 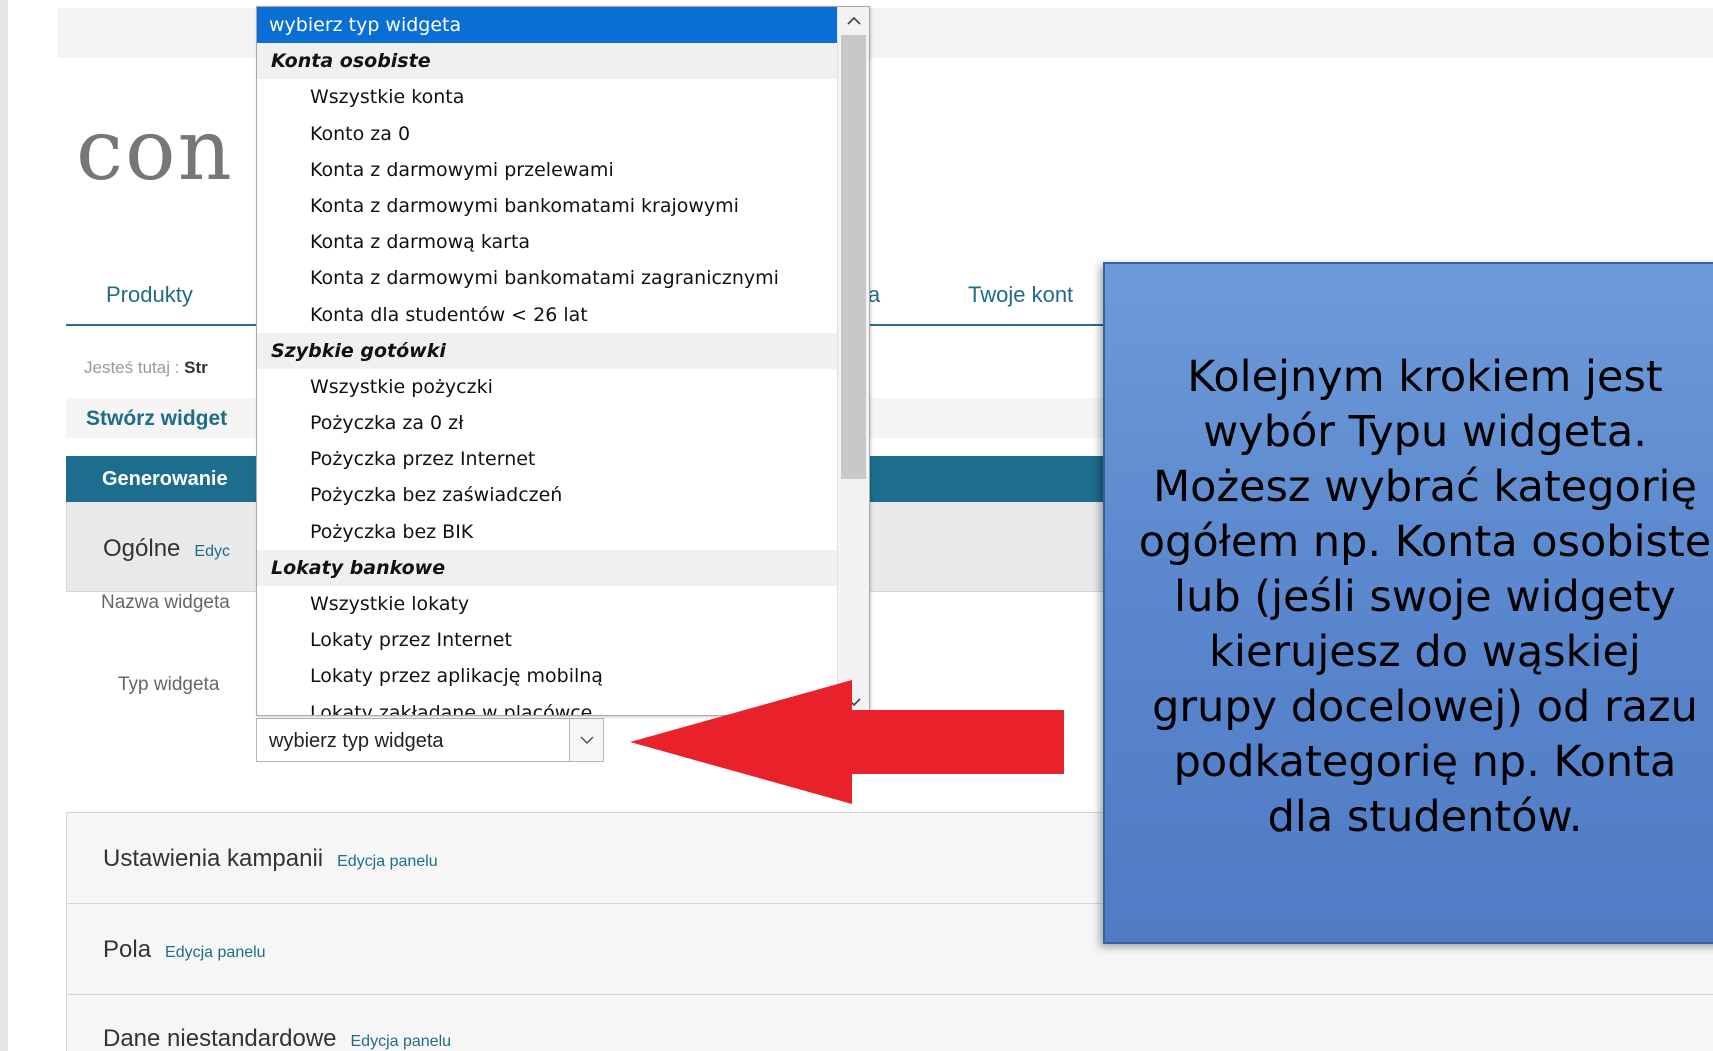 What do you see at coordinates (547, 350) in the screenshot?
I see `dropdown-group-quick-cash: Szybkie gotówki` at bounding box center [547, 350].